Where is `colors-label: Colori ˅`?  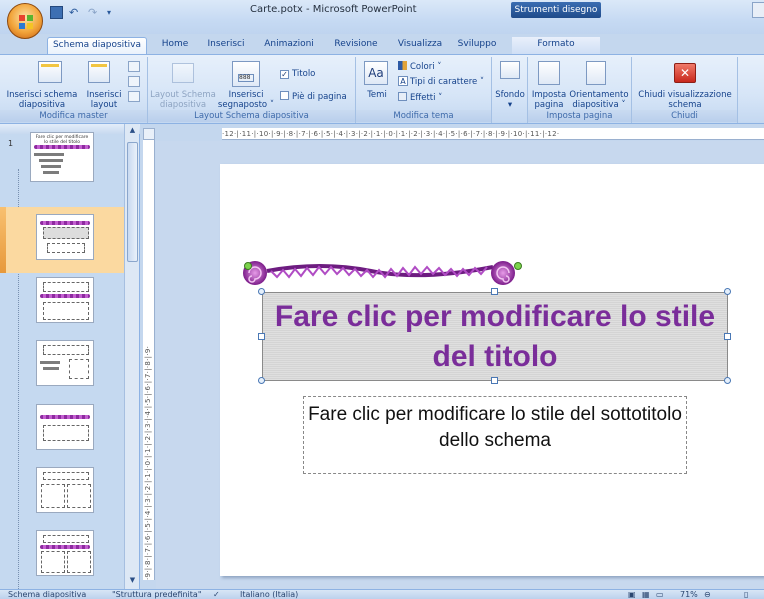 colors-label: Colori ˅ is located at coordinates (426, 67).